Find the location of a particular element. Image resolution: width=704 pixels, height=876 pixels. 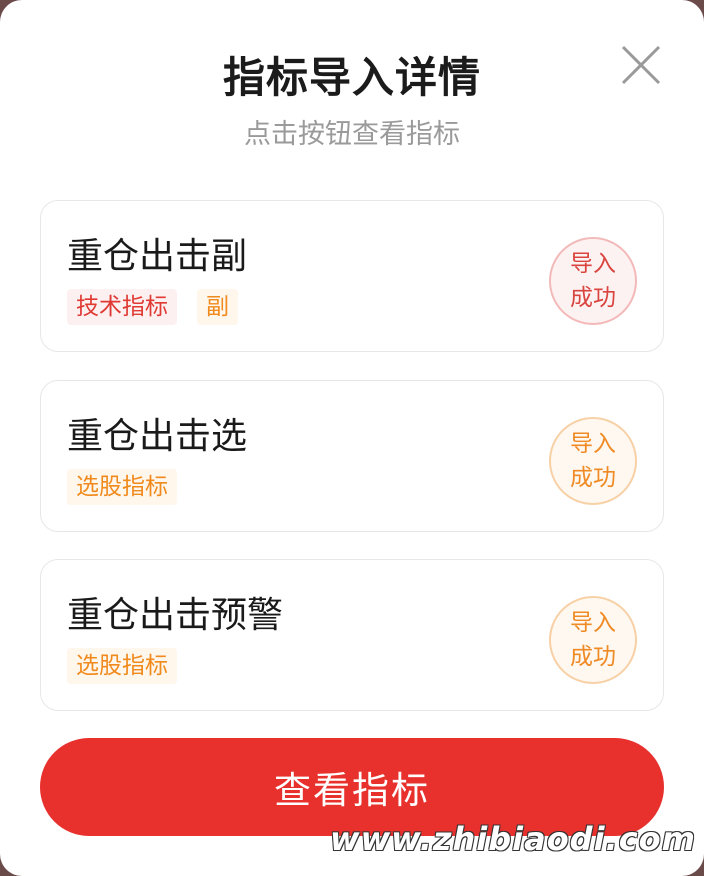

indicator-name: 重仓出击预警 is located at coordinates (175, 615).